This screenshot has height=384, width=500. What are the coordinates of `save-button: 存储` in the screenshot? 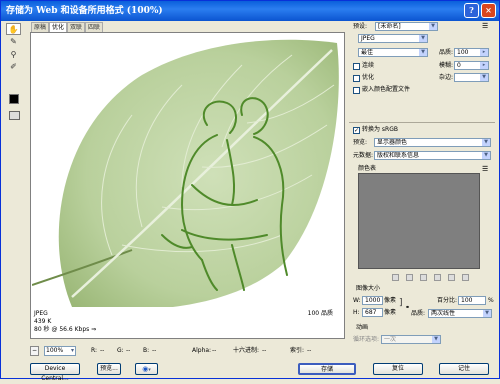 It's located at (327, 369).